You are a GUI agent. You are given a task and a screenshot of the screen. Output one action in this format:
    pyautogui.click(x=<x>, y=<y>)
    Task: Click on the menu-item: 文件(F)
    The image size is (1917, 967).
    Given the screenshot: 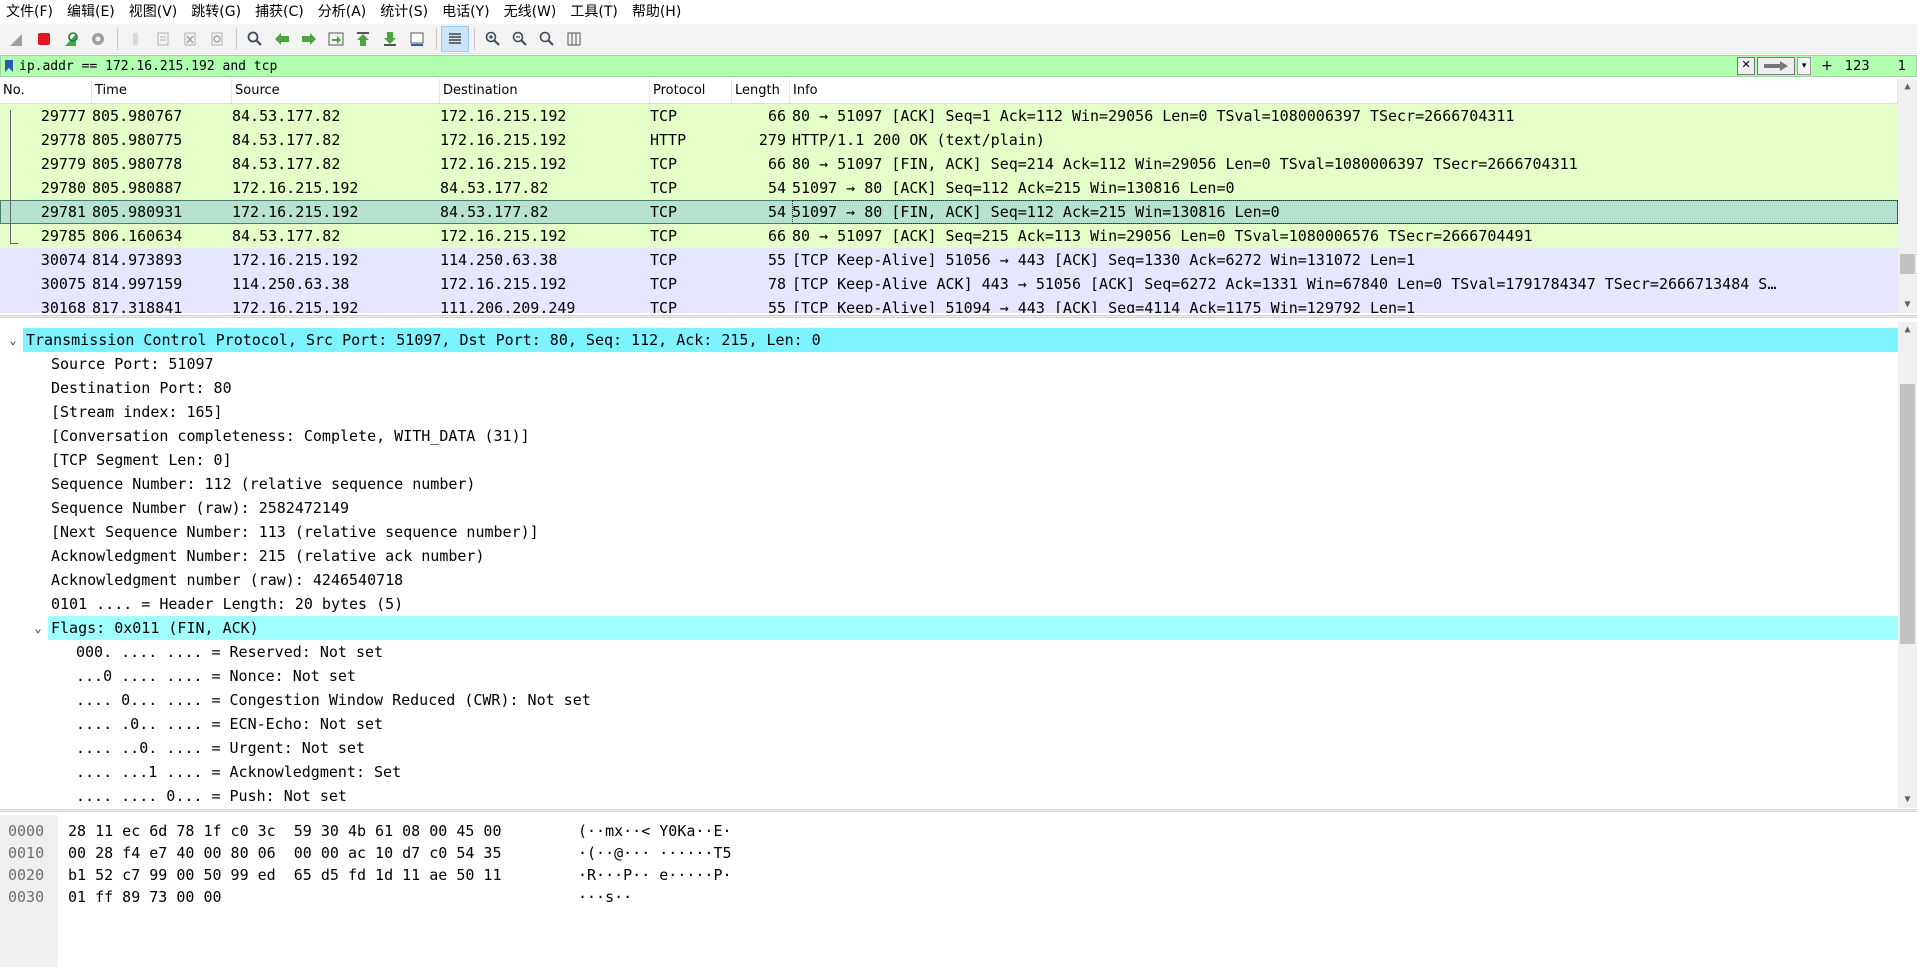 What is the action you would take?
    pyautogui.click(x=30, y=12)
    